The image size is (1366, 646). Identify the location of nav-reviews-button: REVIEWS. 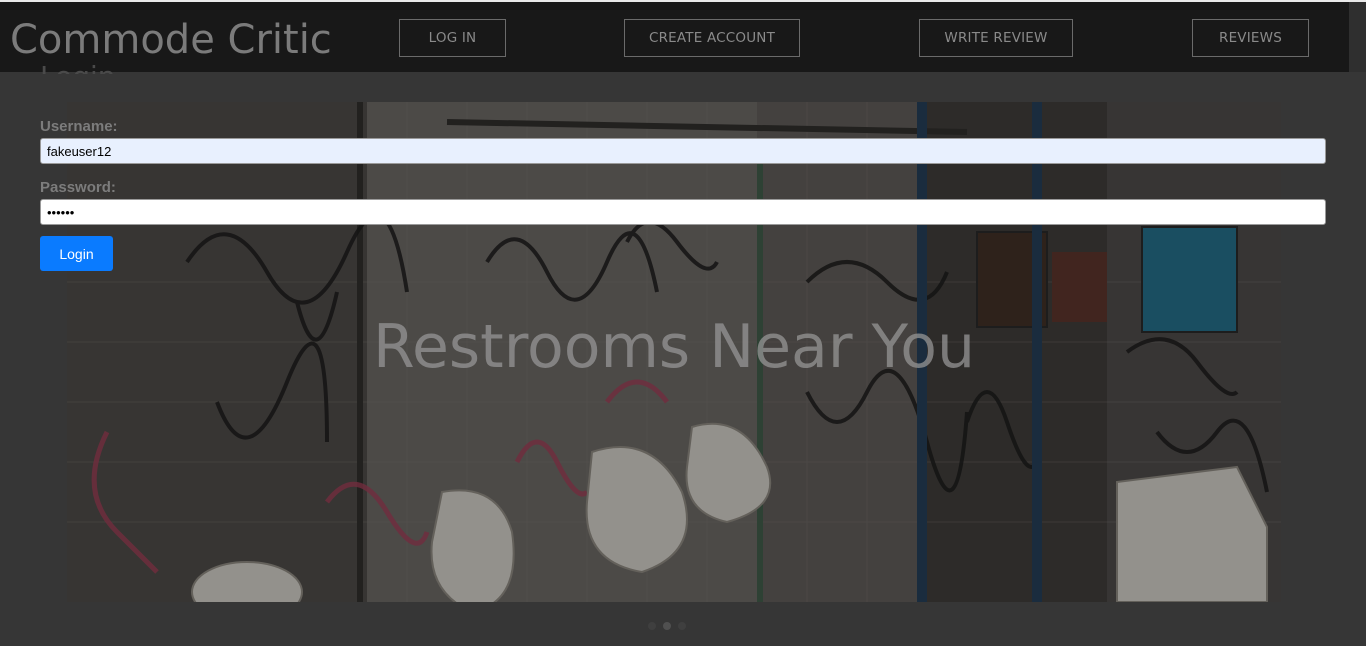
(1250, 38).